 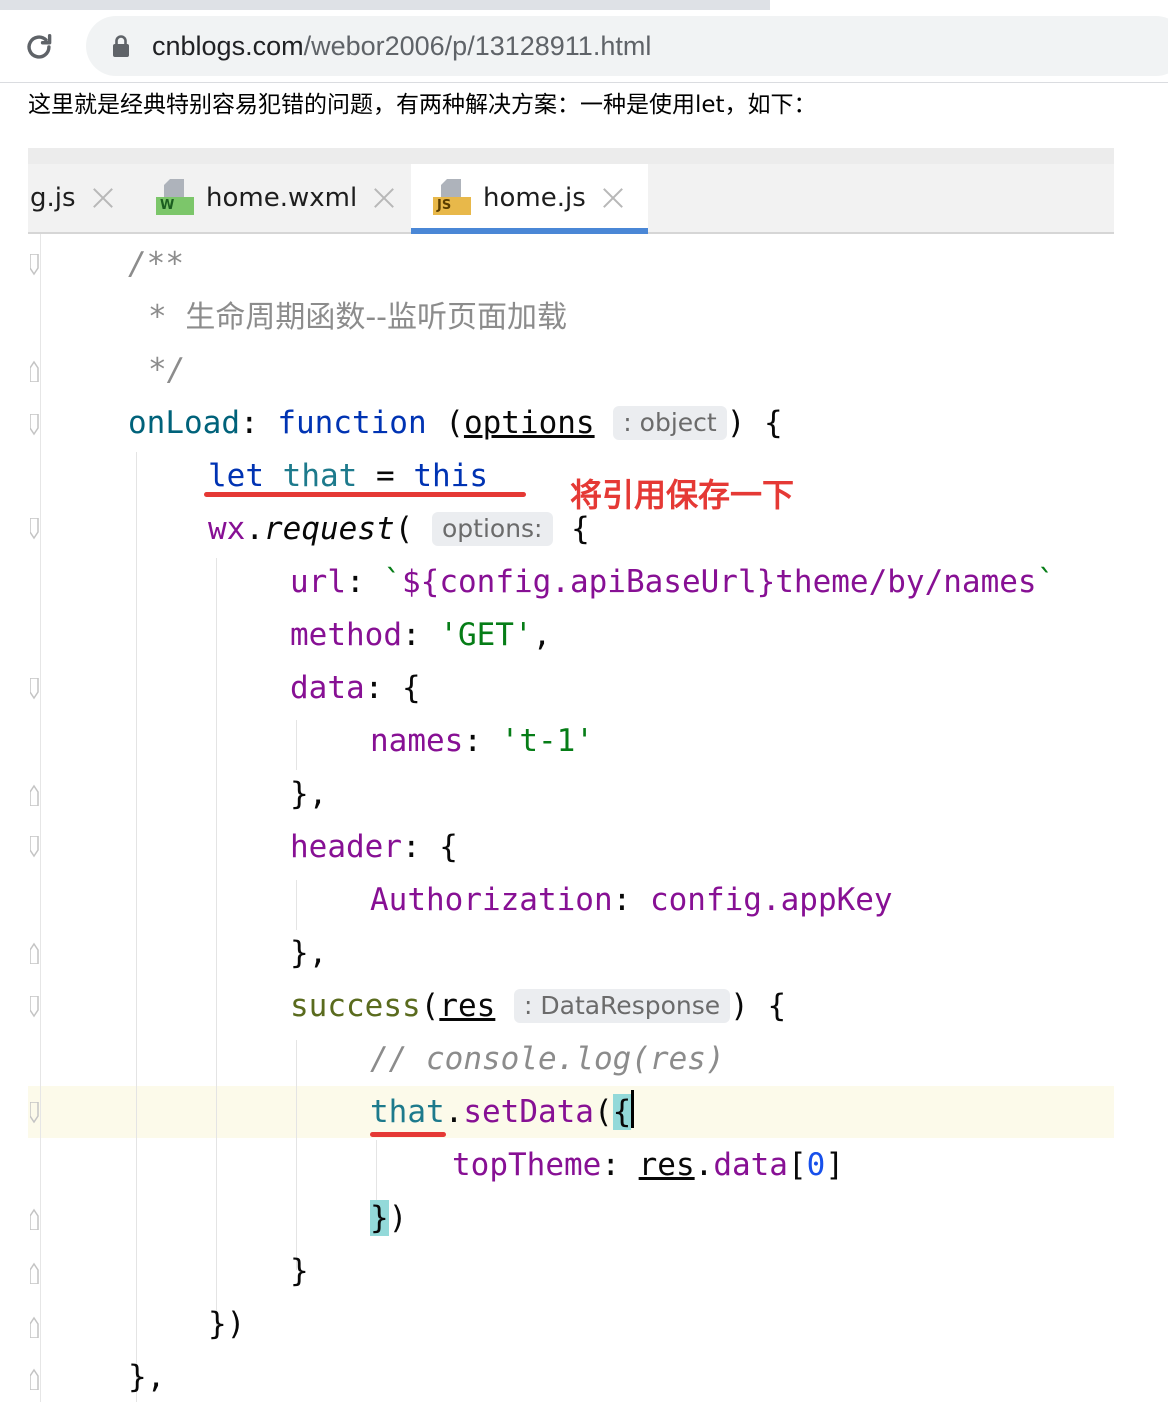 I want to click on code-line: wx.request( options: {, so click(x=399, y=529).